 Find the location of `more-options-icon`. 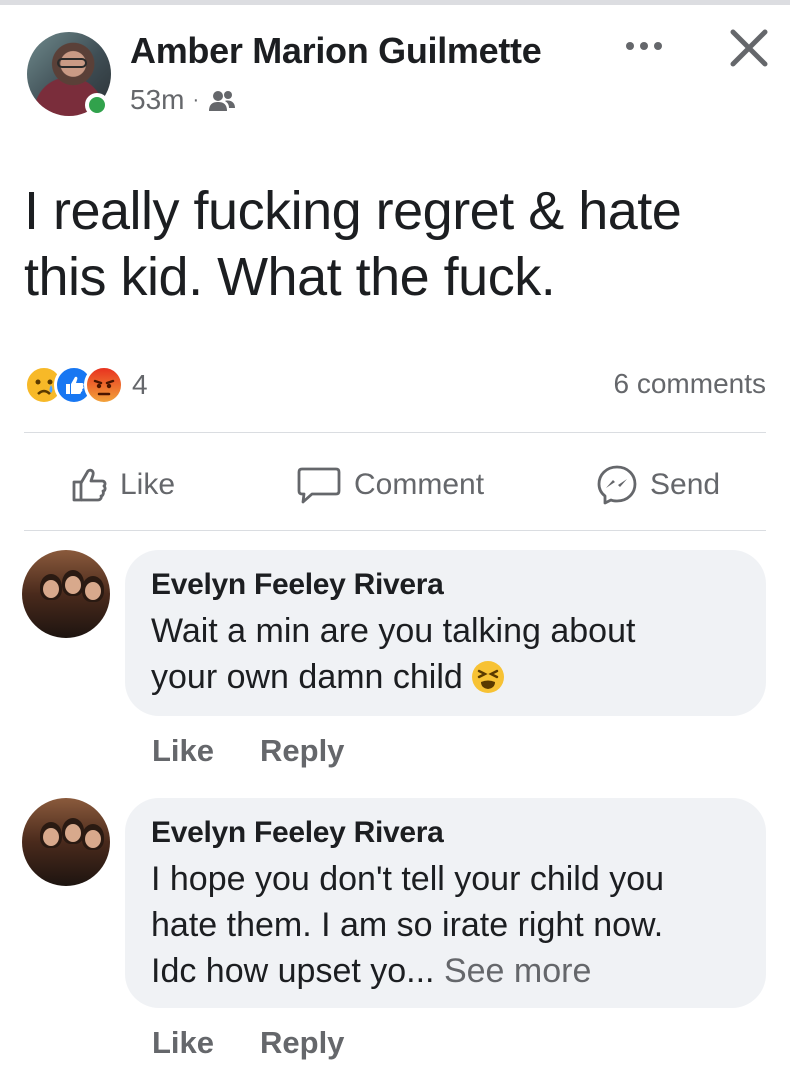

more-options-icon is located at coordinates (644, 46).